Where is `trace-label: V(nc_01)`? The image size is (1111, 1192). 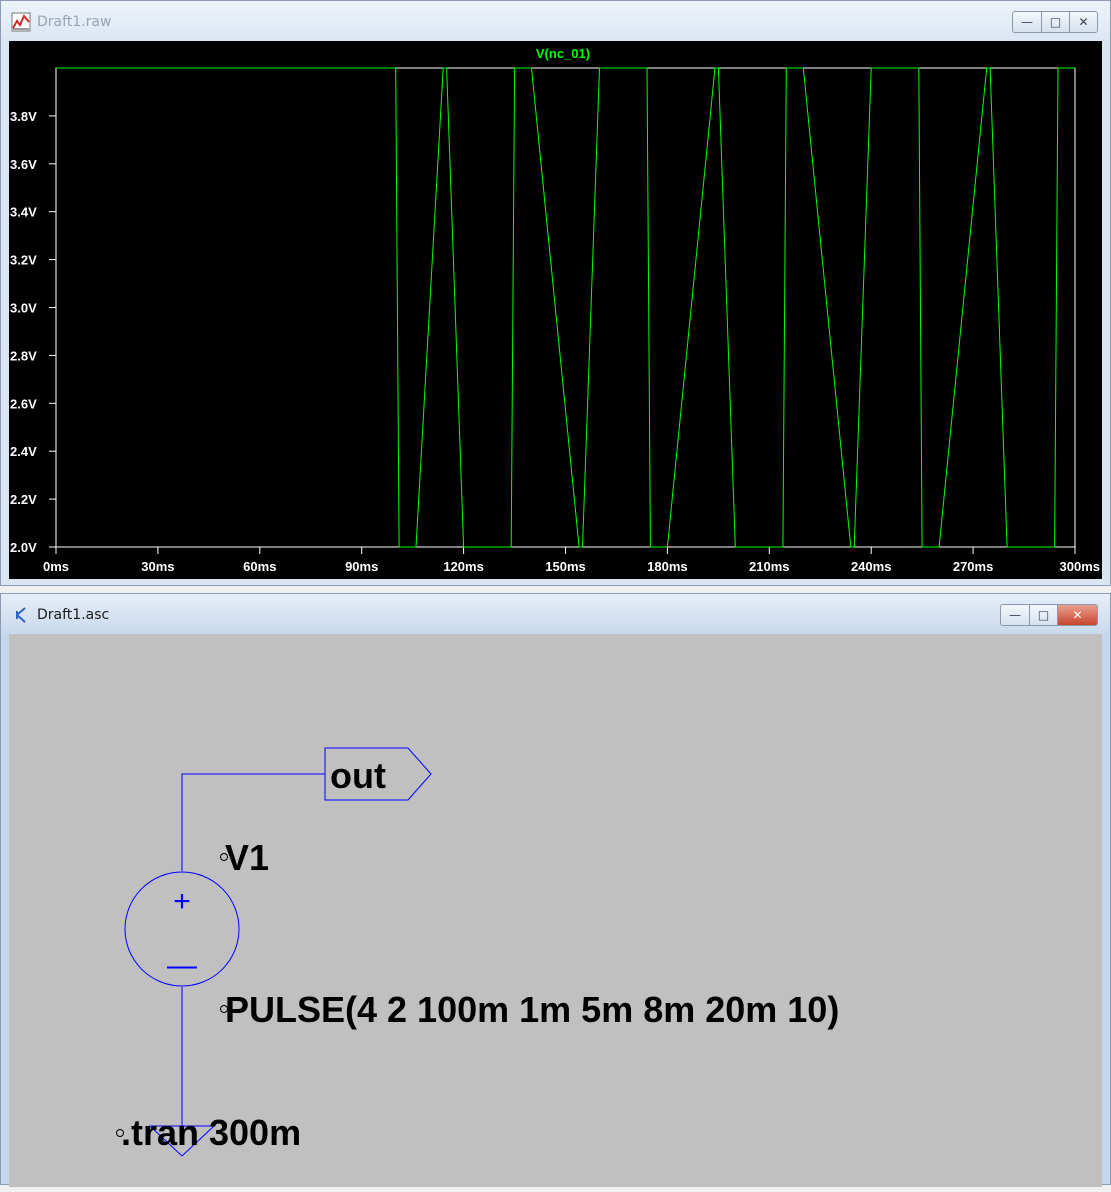 trace-label: V(nc_01) is located at coordinates (563, 53).